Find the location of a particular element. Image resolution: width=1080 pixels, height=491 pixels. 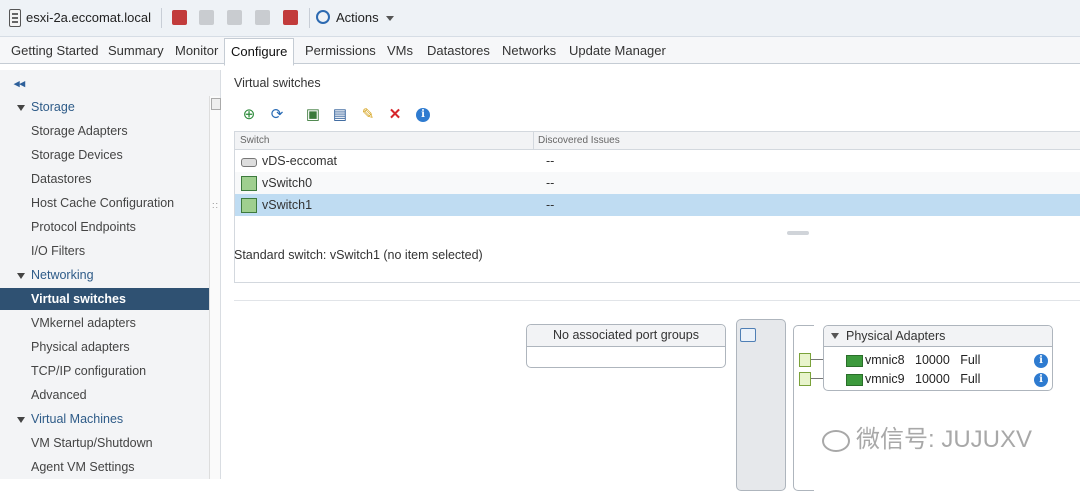

uplinks-bar is located at coordinates (803, 408).